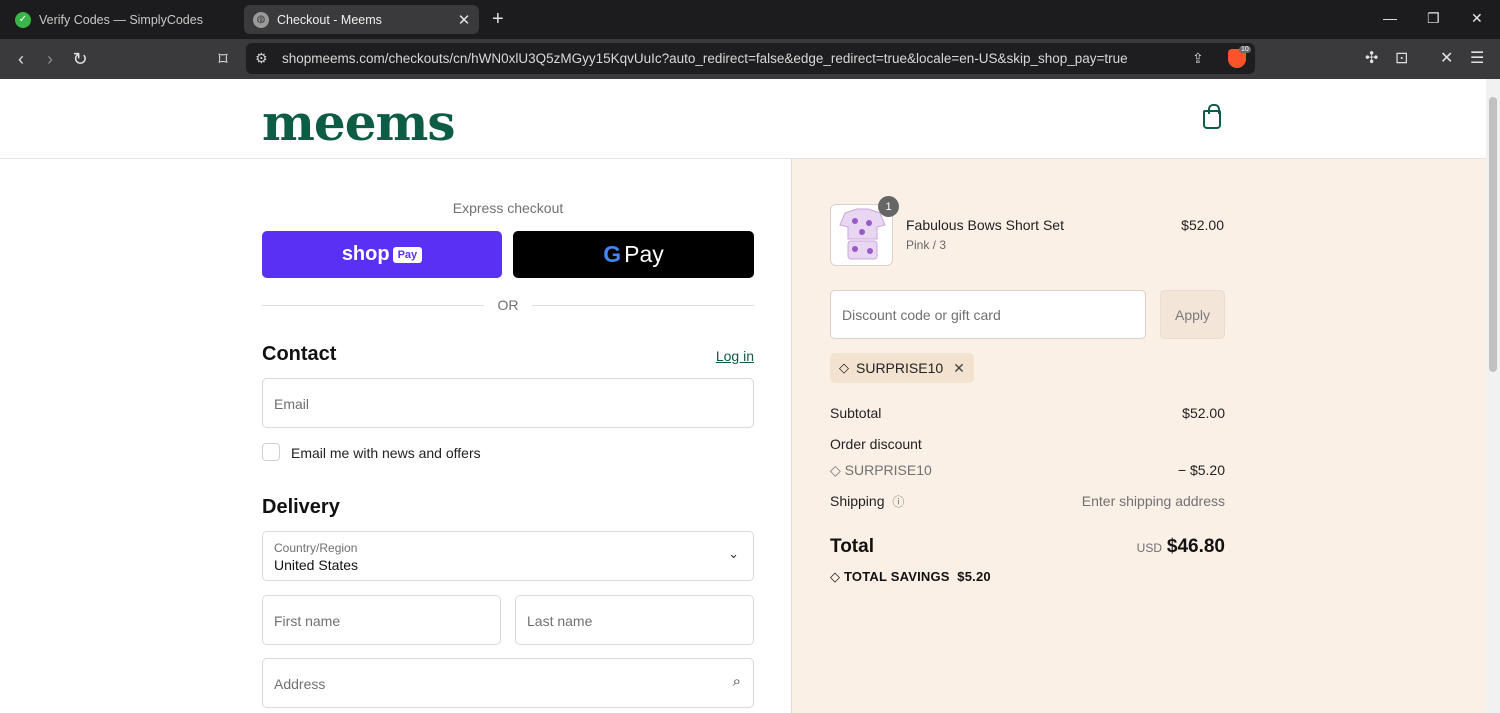 The image size is (1500, 713). I want to click on delivery-heading: Delivery, so click(301, 507).